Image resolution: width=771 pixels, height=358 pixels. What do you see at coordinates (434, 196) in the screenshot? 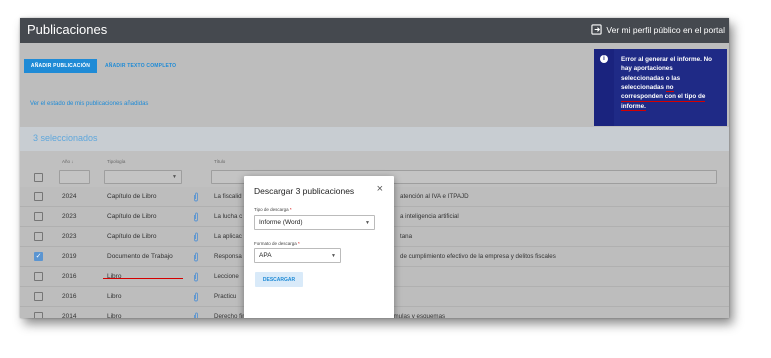
I see `row-title-continued: atención al IVA e ITPAJD` at bounding box center [434, 196].